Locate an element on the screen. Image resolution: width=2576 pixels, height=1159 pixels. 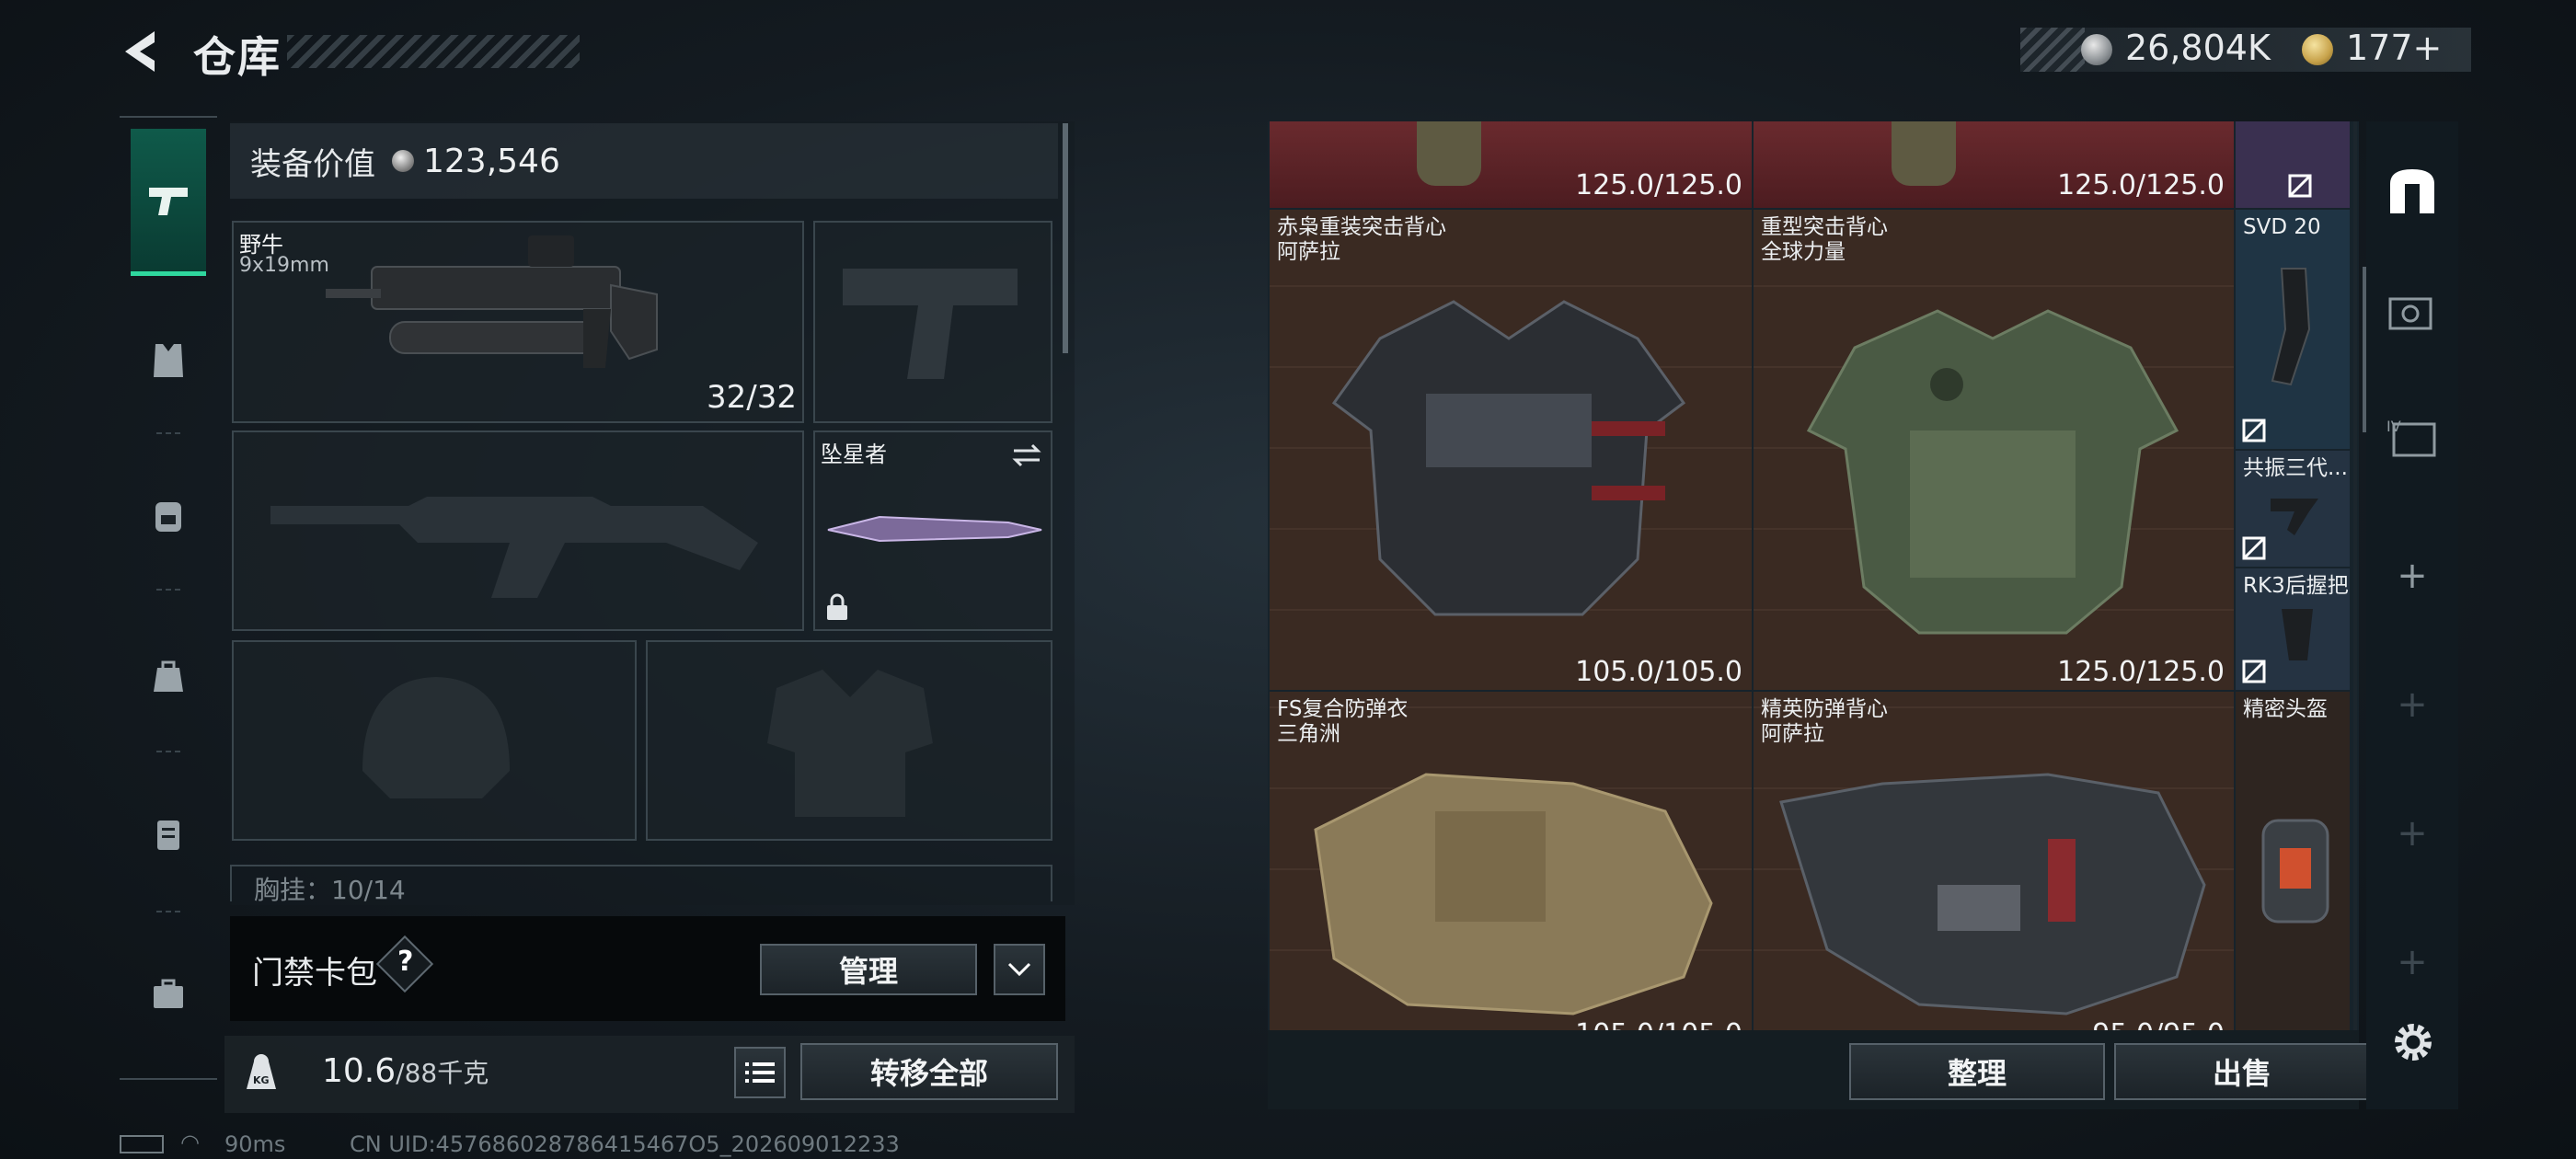
elite-armor-icon is located at coordinates (1993, 894).